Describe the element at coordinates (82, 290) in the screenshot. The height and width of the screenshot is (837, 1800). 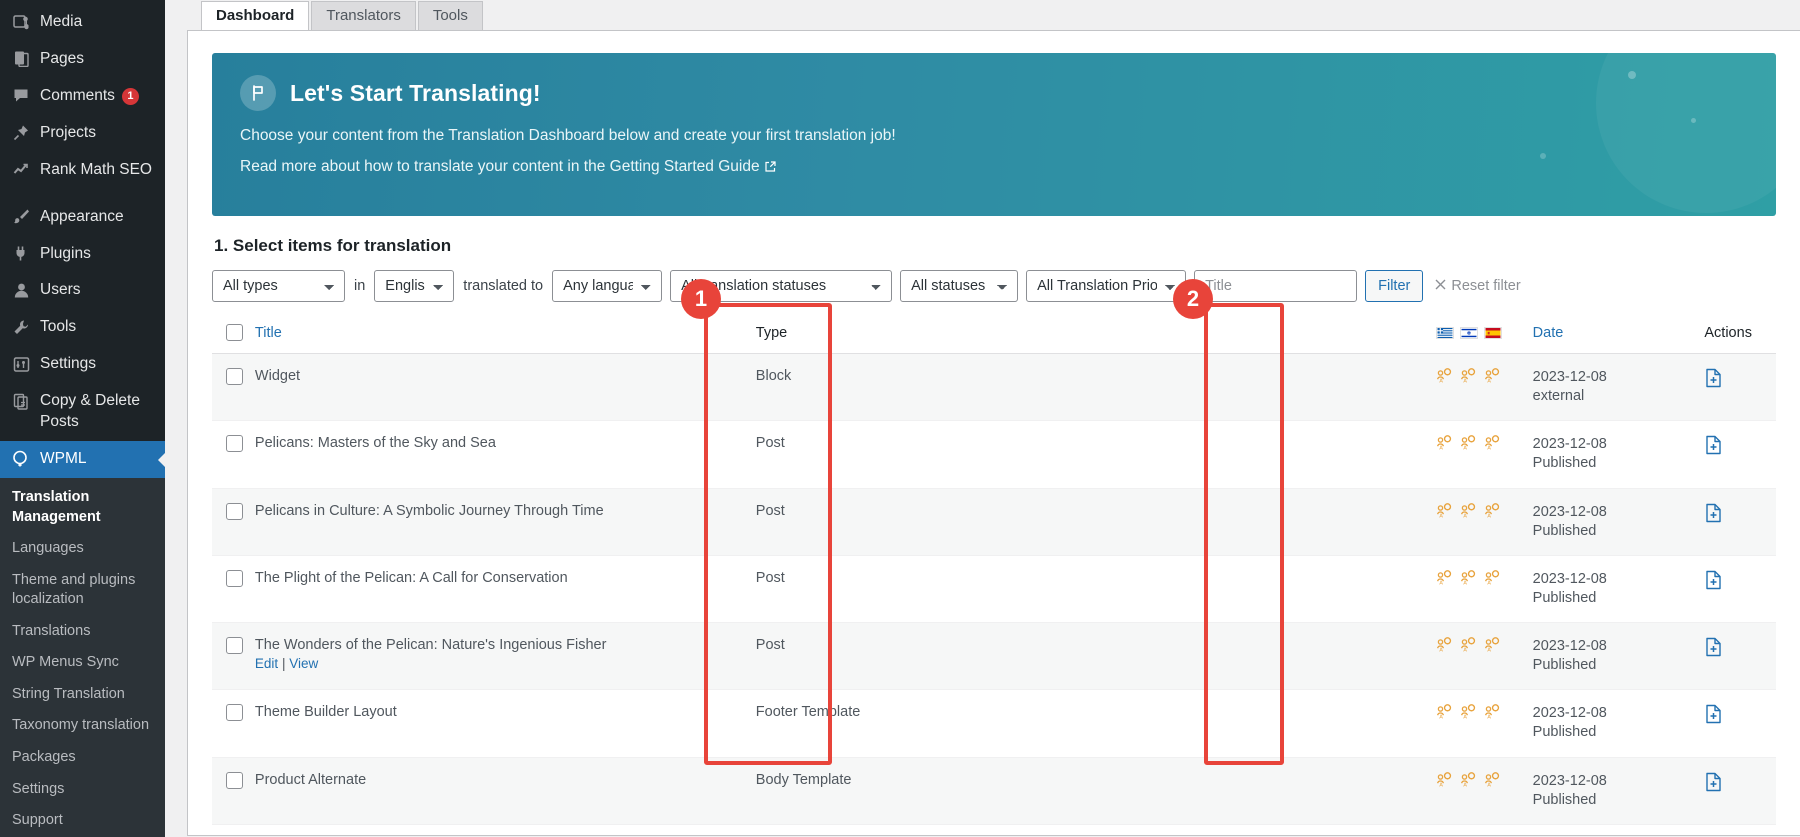
I see `sidebar-item-users: Users` at that location.